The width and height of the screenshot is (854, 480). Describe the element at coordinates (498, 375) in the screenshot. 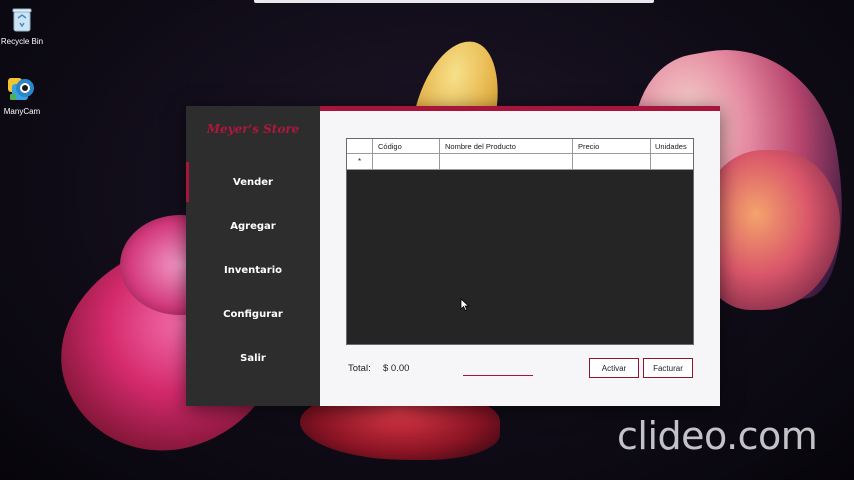

I see `input-underline-field` at that location.